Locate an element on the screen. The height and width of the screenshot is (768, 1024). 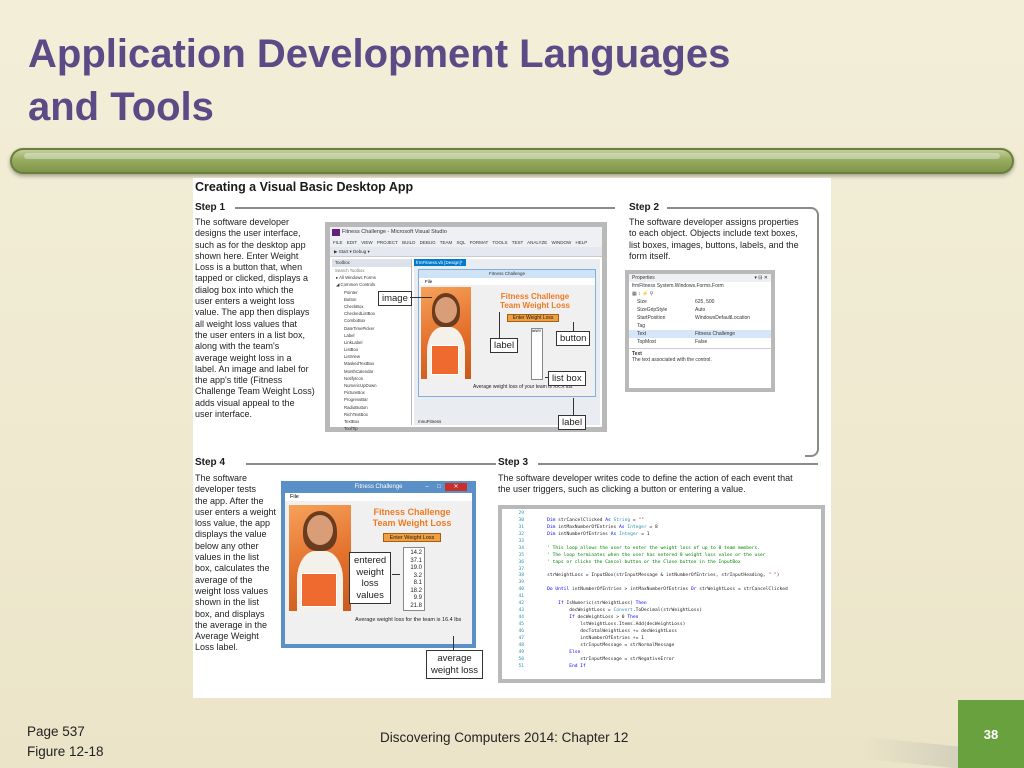
property-value: WindowsDefaultLocation is located at coordinates (722, 318).